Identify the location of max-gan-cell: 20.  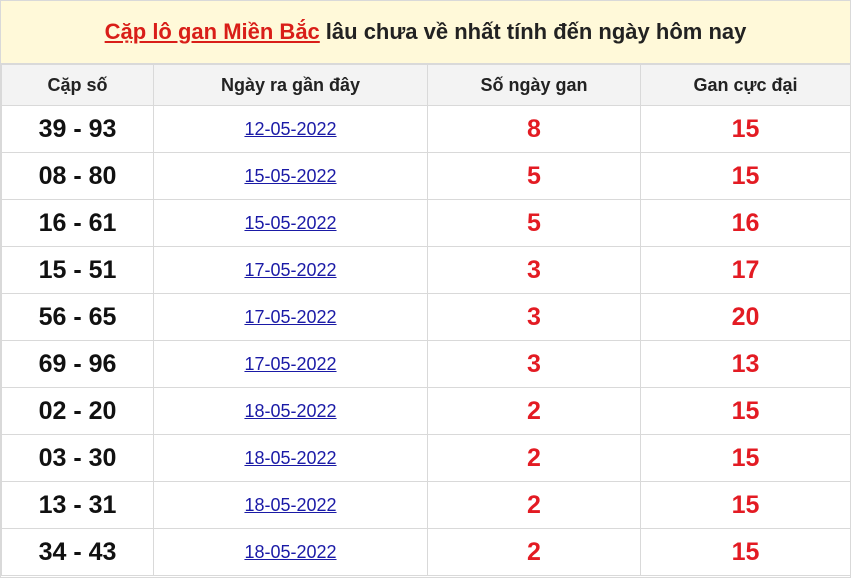
(745, 317).